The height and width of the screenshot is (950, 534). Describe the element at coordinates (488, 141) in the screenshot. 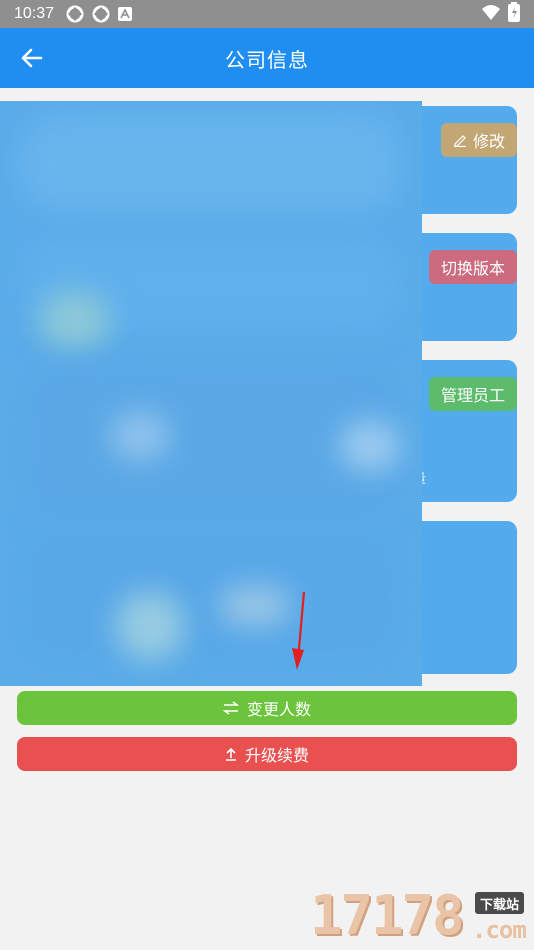

I see `edit-label: 修改` at that location.